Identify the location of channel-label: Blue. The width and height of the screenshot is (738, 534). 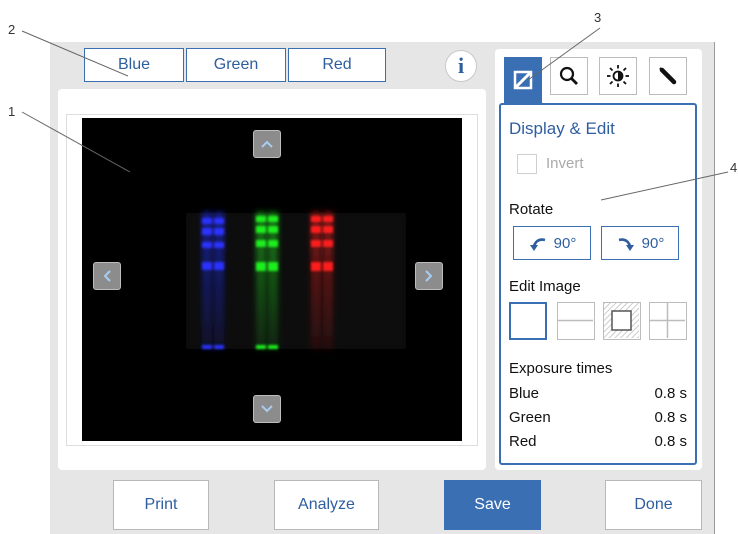
(134, 64).